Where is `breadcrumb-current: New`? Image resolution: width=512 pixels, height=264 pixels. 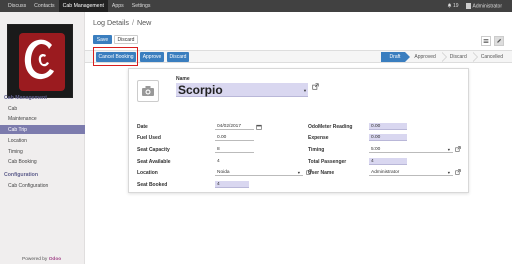
breadcrumb-current: New is located at coordinates (144, 22).